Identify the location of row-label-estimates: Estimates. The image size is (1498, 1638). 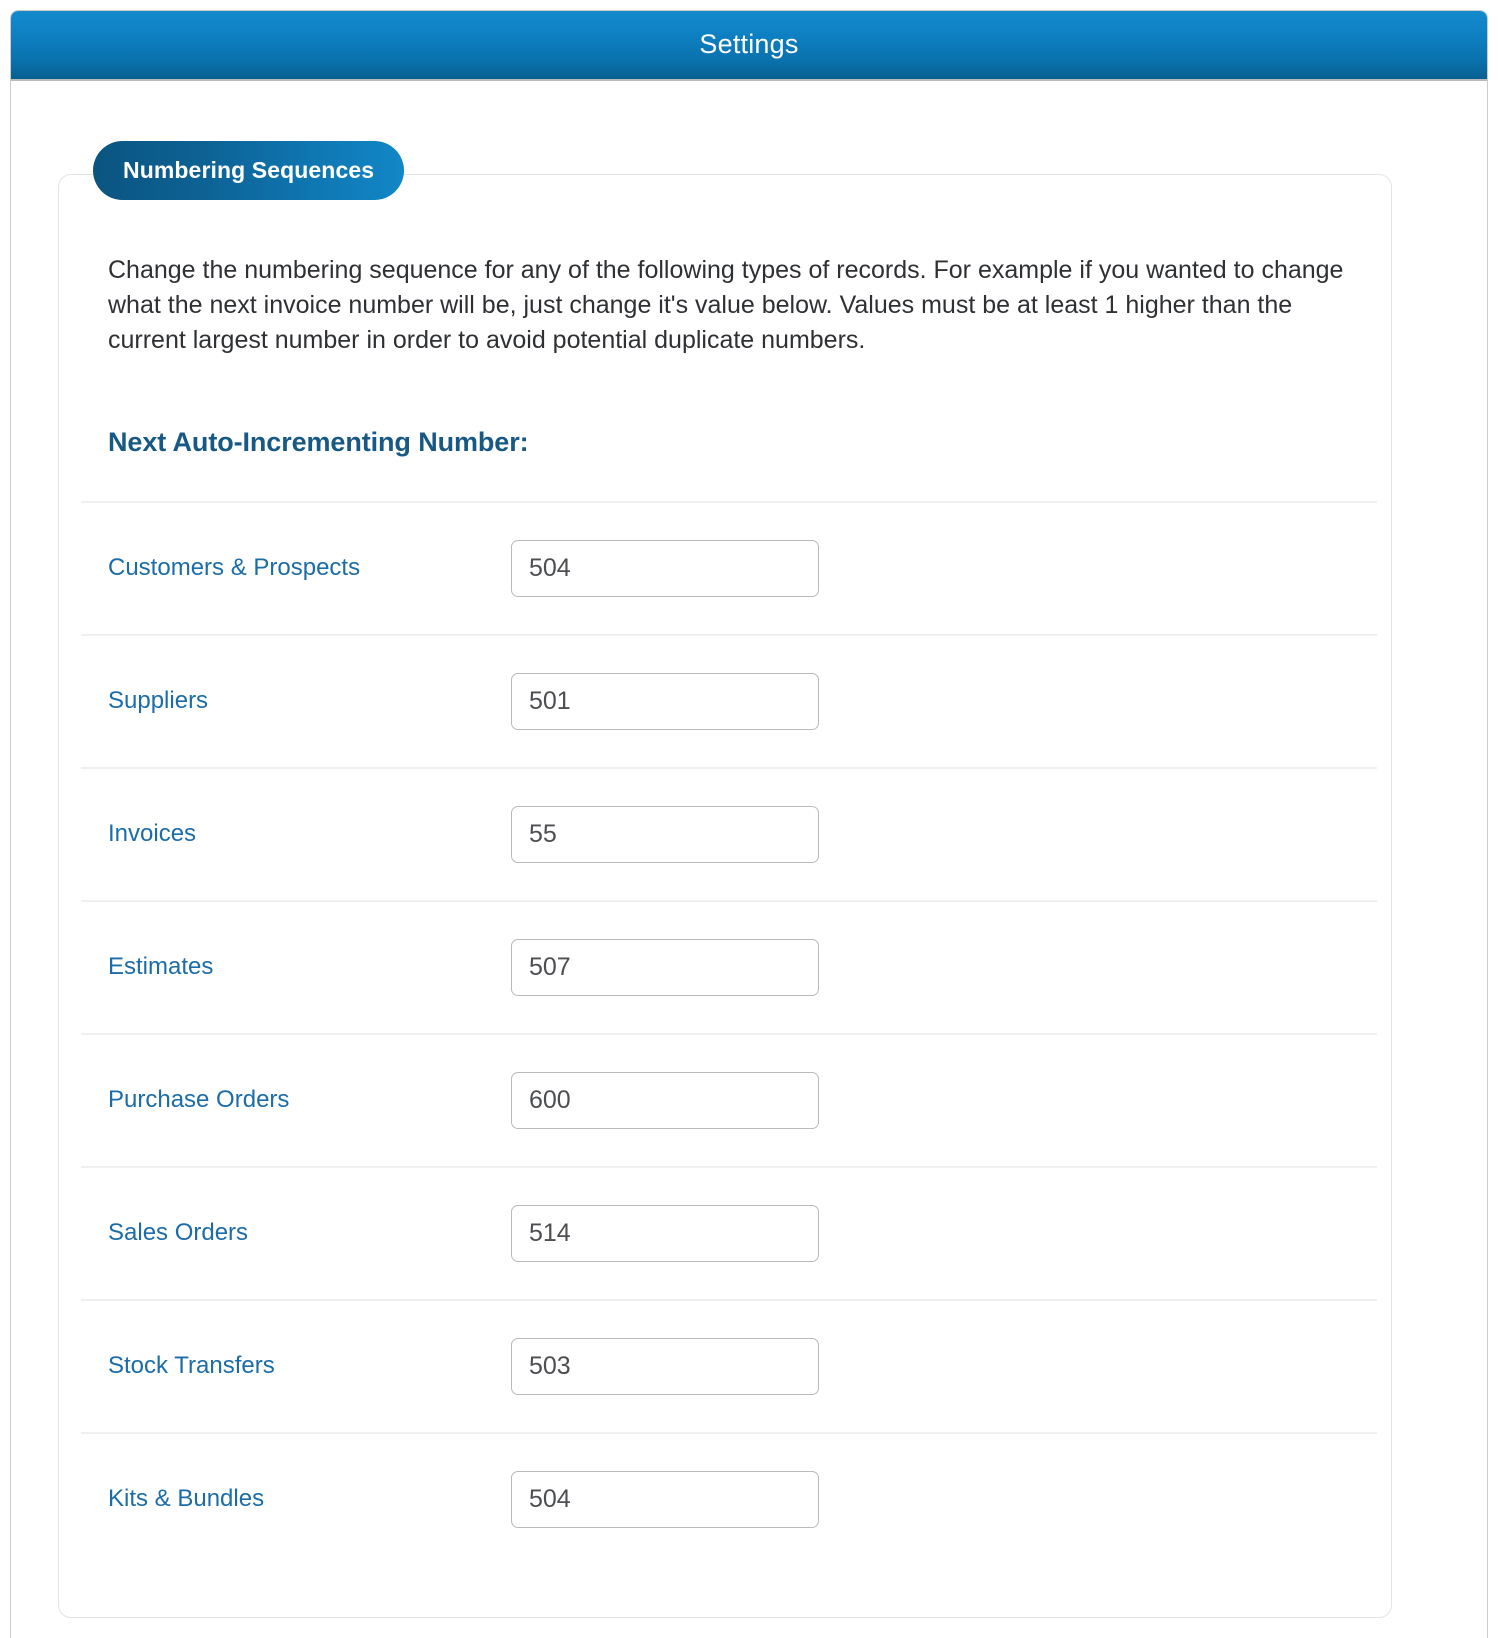
(161, 967).